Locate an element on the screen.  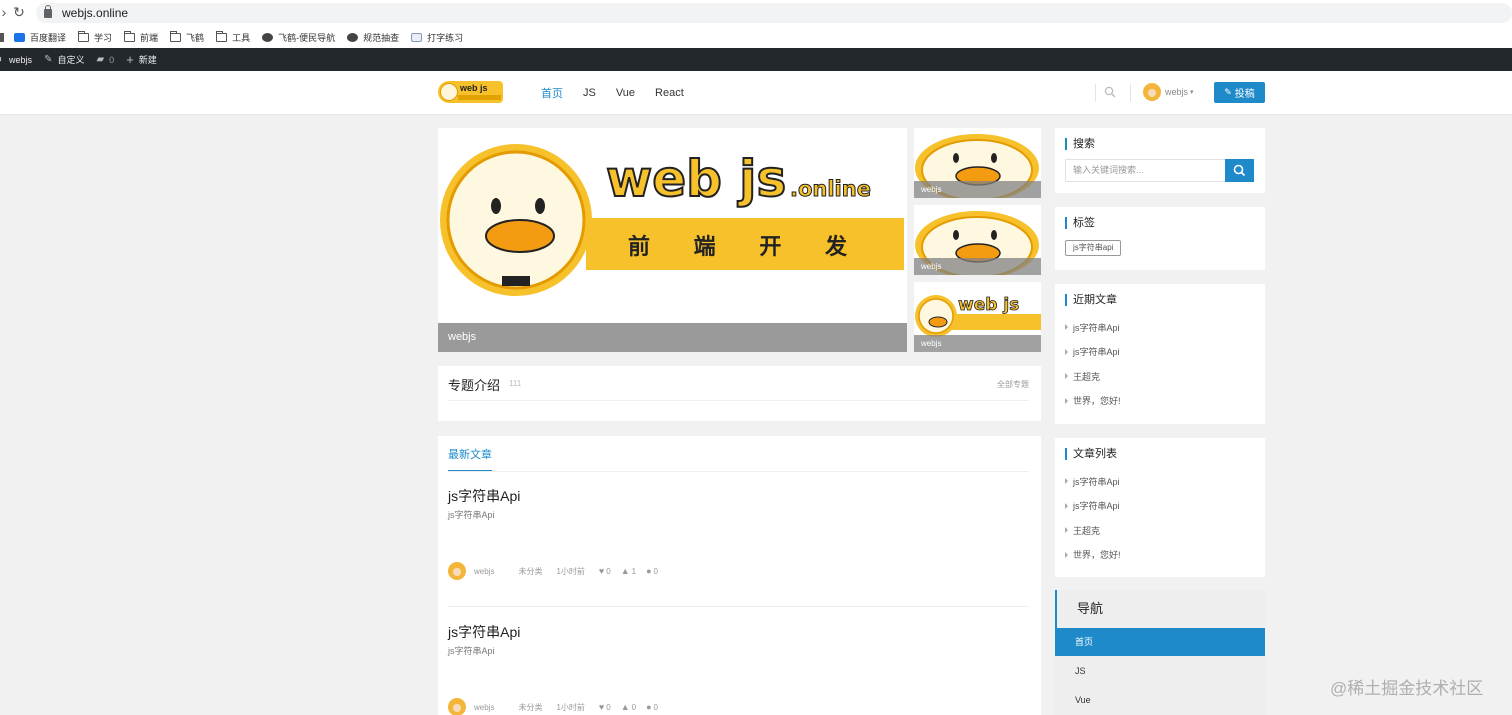
bookmark-partial-icon is located at coordinates (2, 37).